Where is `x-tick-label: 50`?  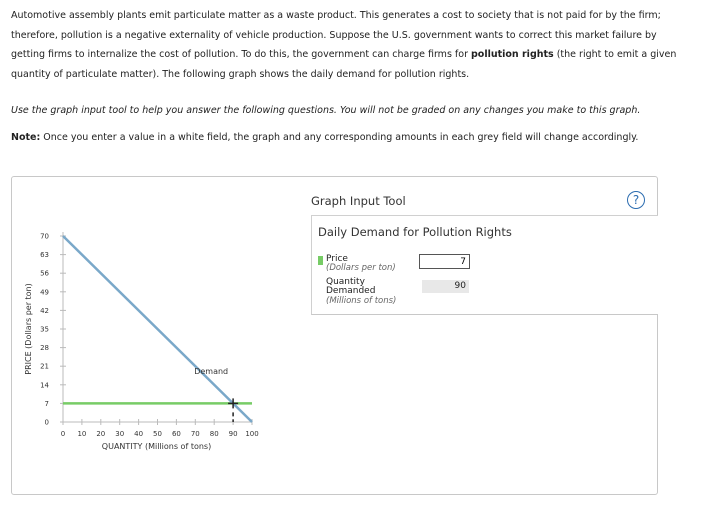
x-tick-label: 50 is located at coordinates (157, 434).